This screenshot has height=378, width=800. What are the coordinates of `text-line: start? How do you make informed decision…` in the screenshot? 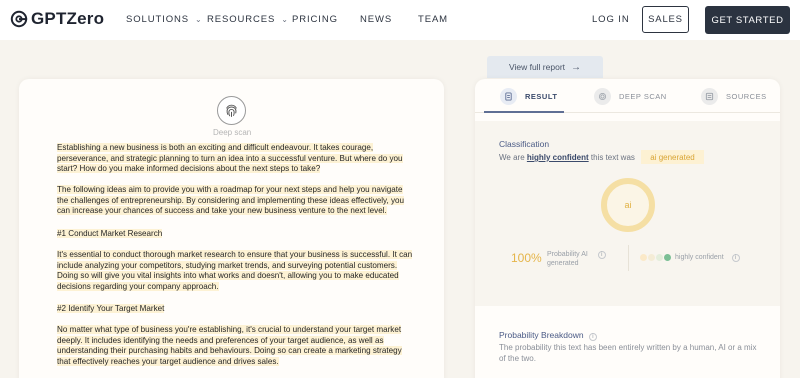 It's located at (189, 169).